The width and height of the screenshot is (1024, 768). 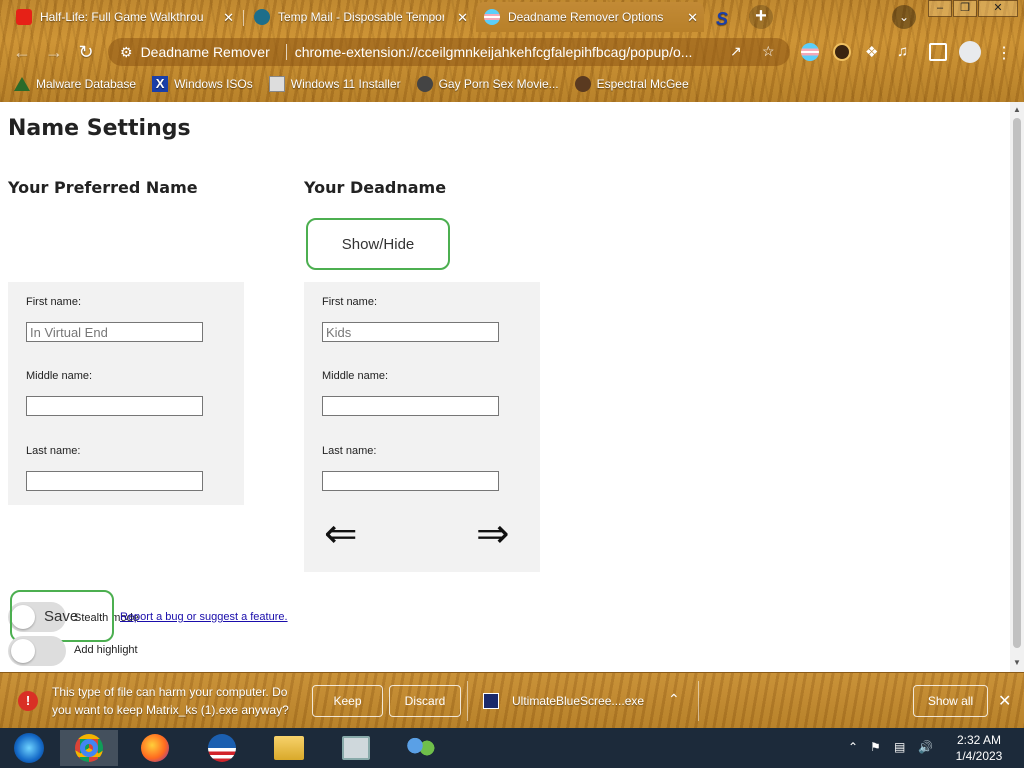 I want to click on omnibox-divider, so click(x=286, y=52).